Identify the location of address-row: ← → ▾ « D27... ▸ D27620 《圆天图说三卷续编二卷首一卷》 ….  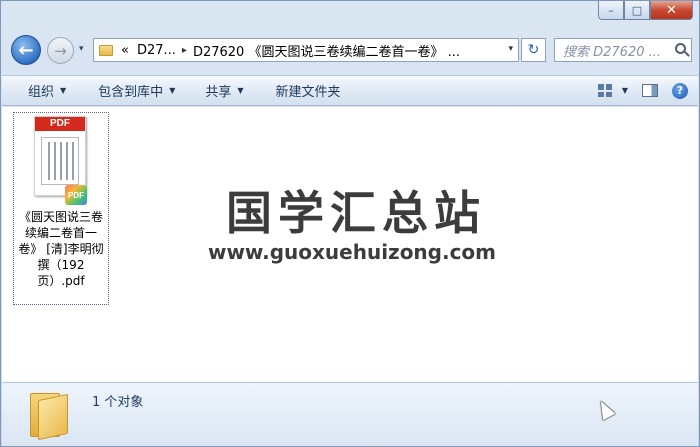
(350, 50).